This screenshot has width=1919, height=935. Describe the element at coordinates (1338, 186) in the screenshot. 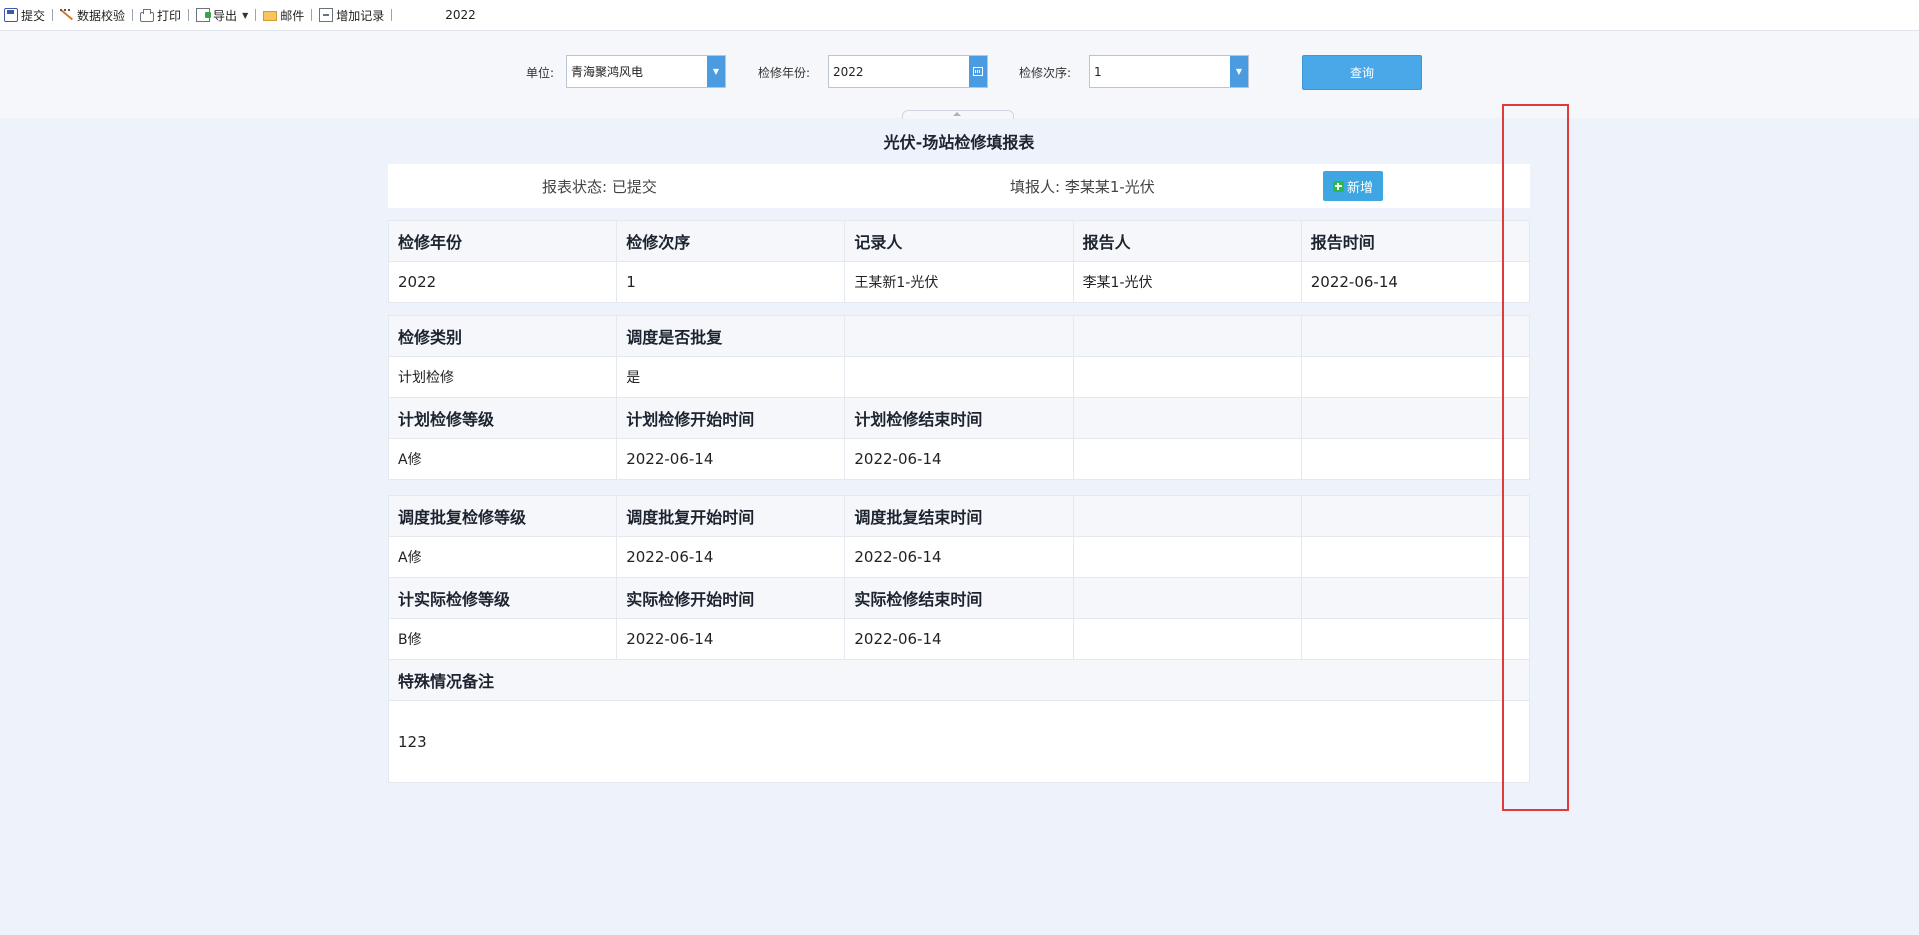

I see `plus-icon` at that location.